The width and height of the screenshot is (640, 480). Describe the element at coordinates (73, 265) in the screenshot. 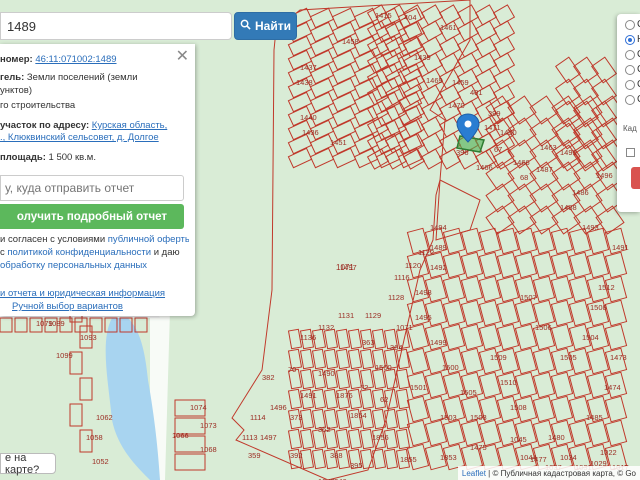

I see `personal-data-link: обработку персональных данных` at that location.